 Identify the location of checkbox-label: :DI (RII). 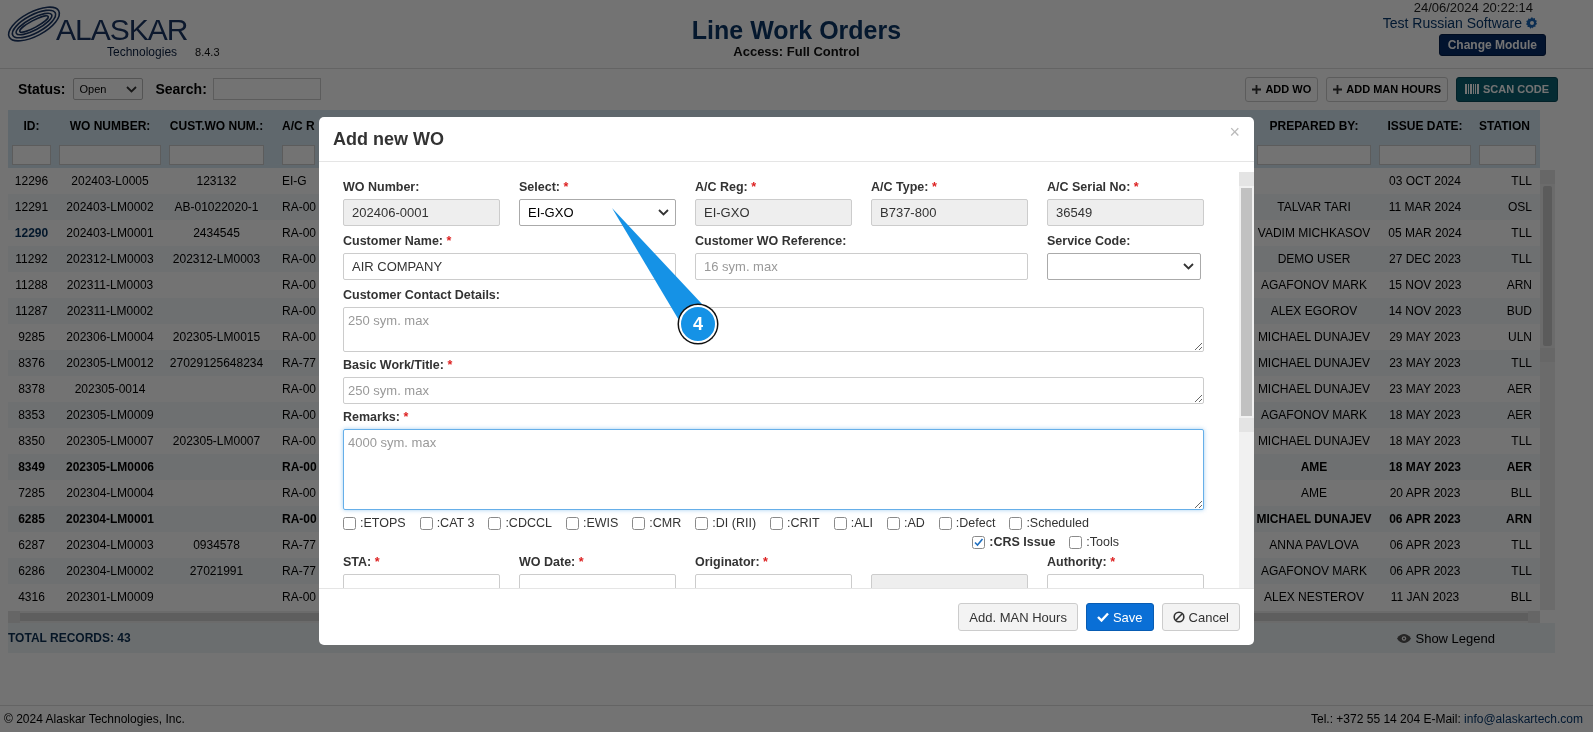
(734, 523).